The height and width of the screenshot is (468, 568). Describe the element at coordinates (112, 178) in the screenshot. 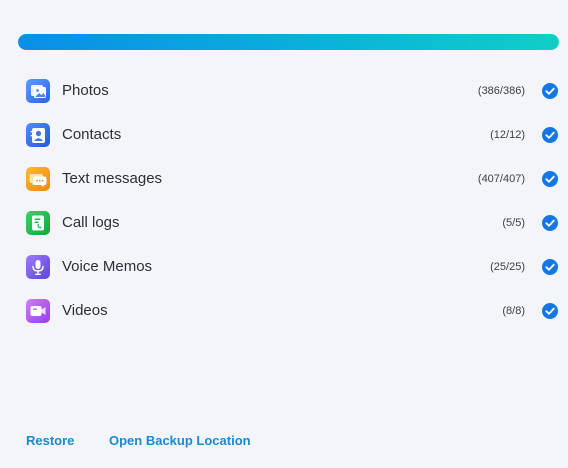

I see `item-label: Text messages` at that location.